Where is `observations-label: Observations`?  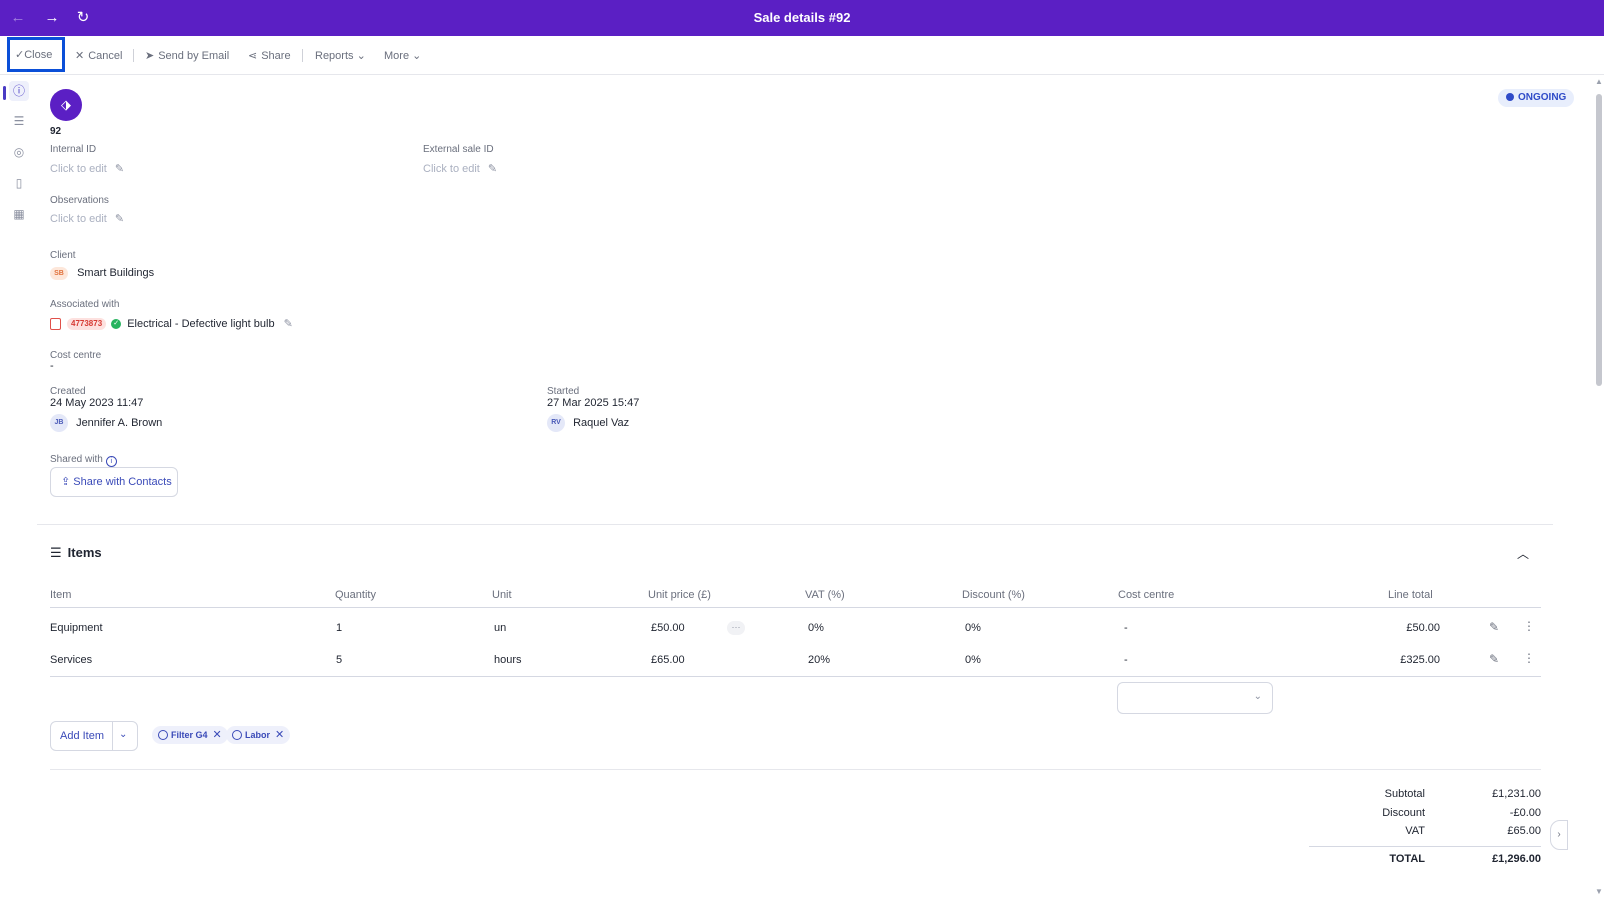 observations-label: Observations is located at coordinates (79, 200).